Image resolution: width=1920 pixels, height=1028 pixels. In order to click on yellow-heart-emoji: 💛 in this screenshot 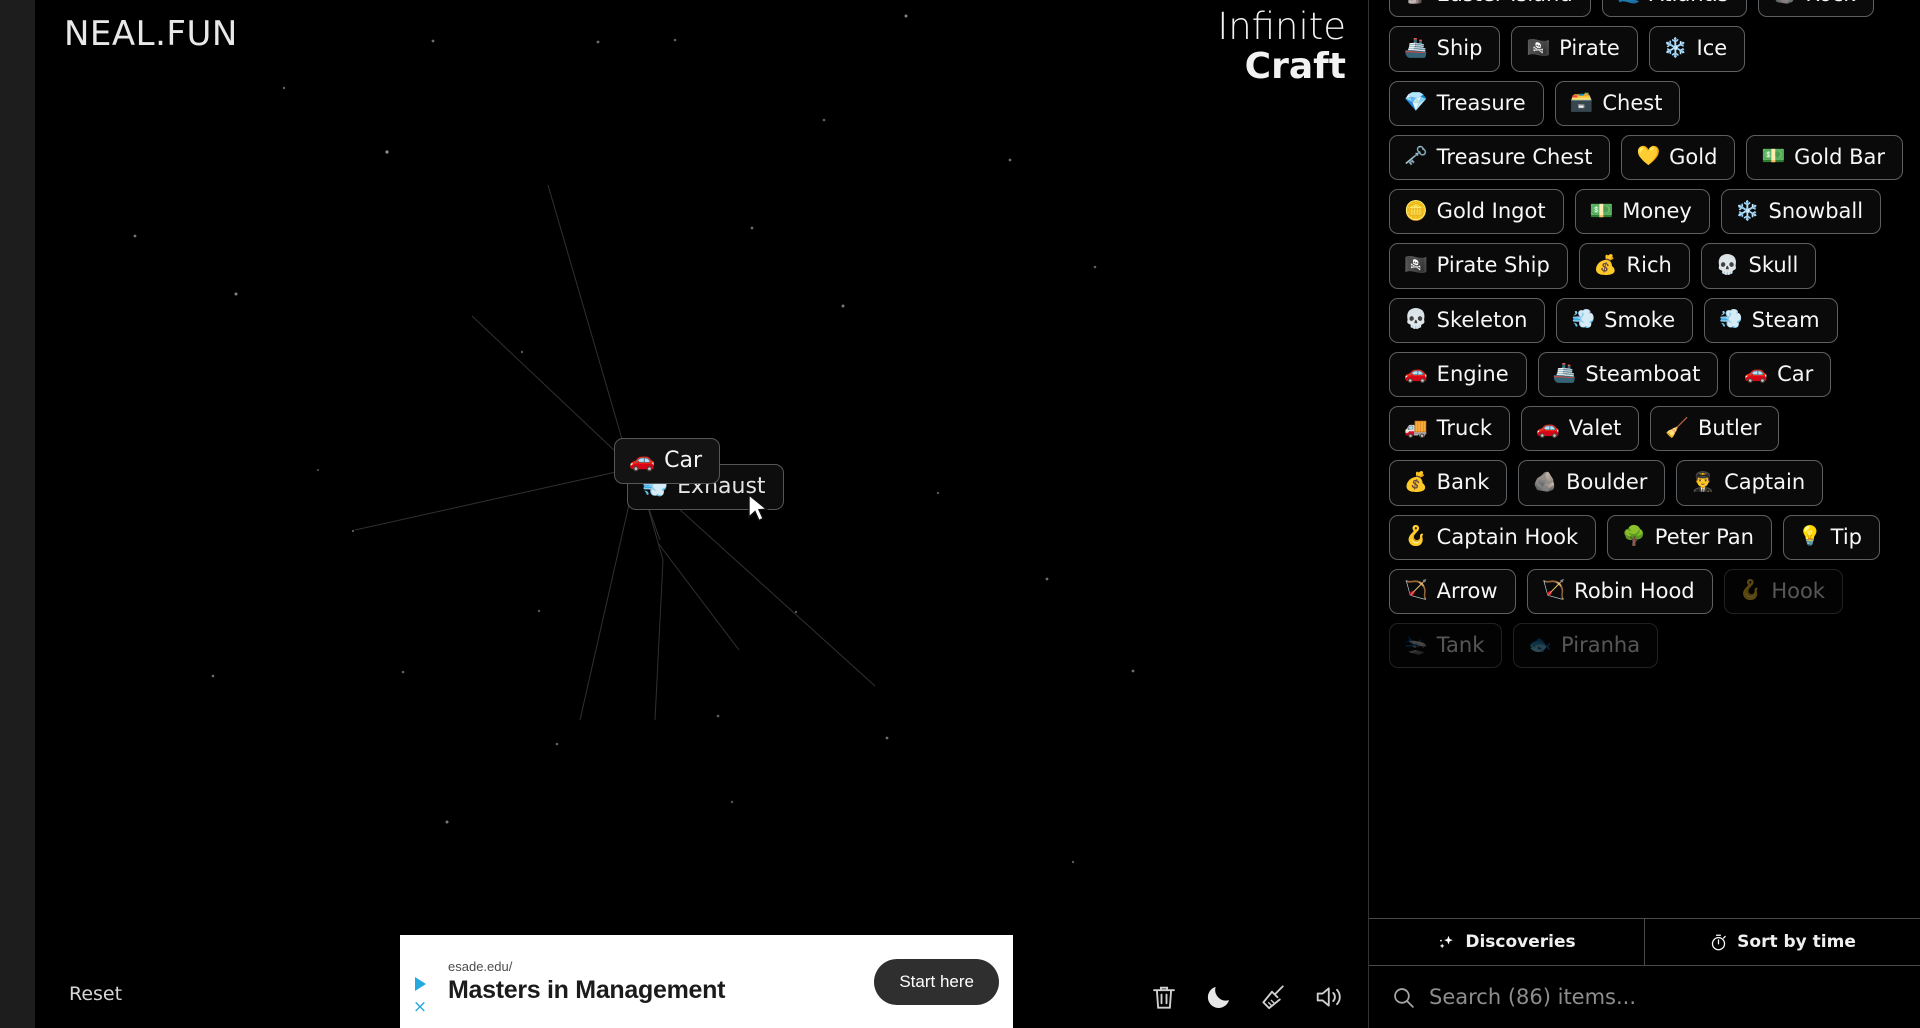, I will do `click(1648, 156)`.